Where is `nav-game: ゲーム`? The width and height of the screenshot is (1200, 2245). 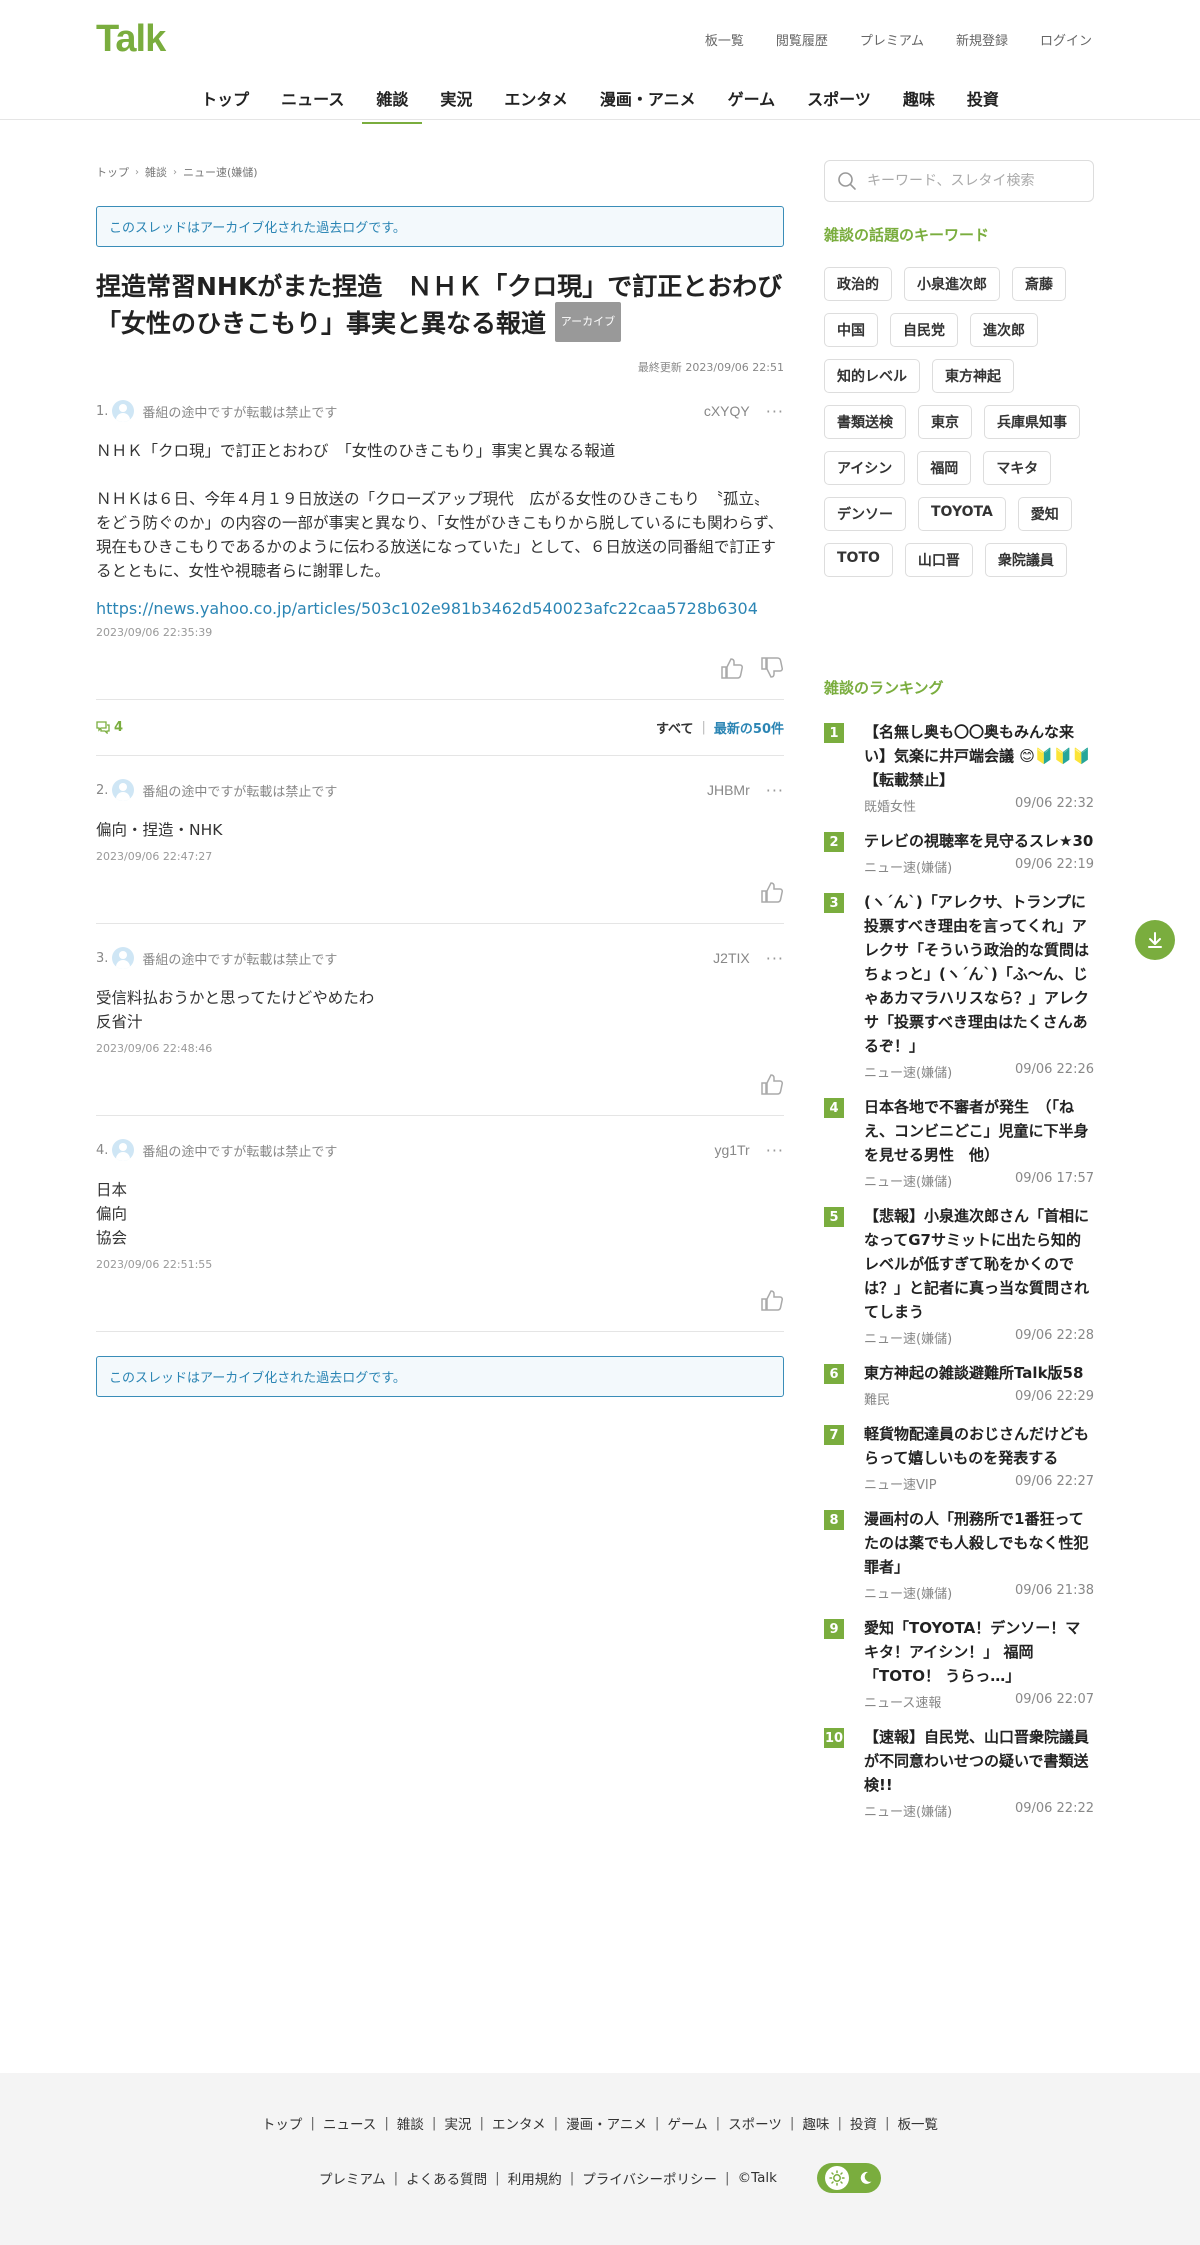 nav-game: ゲーム is located at coordinates (752, 101).